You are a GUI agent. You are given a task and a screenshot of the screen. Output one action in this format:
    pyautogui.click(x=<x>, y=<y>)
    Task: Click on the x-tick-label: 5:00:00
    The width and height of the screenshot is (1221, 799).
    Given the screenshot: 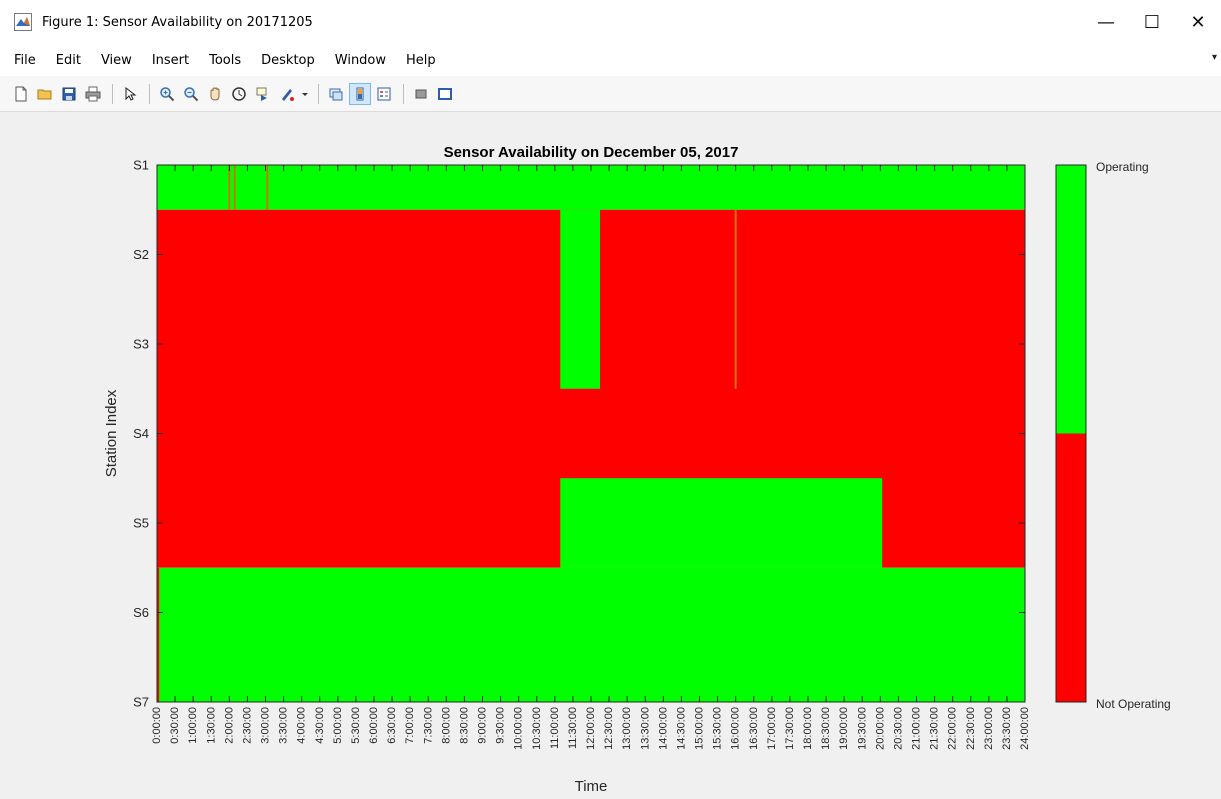 What is the action you would take?
    pyautogui.click(x=338, y=725)
    